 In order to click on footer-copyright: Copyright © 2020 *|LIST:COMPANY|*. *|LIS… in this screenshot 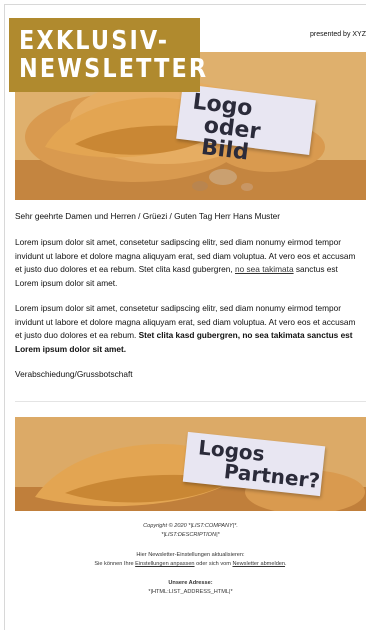, I will do `click(190, 531)`.